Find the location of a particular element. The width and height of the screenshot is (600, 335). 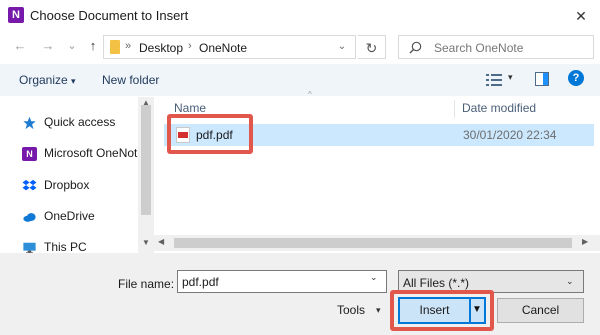

view-options-caret-icon: ▾ is located at coordinates (510, 77).